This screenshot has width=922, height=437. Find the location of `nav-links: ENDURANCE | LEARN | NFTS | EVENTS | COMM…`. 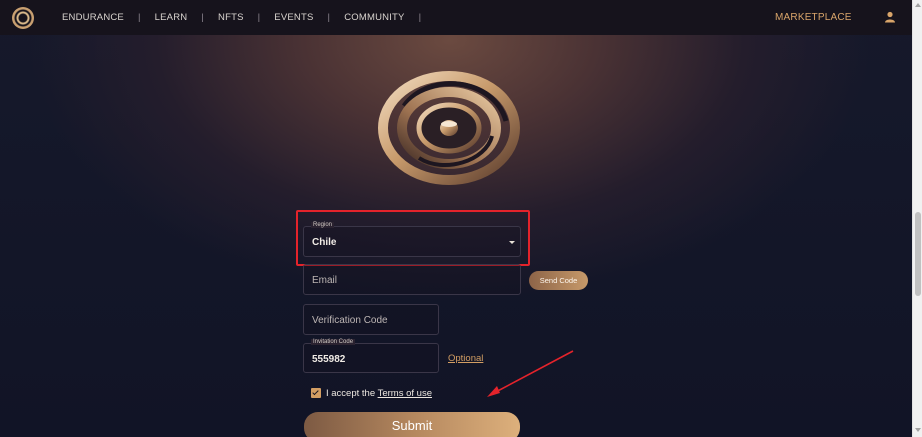

nav-links: ENDURANCE | LEARN | NFTS | EVENTS | COMM… is located at coordinates (248, 17).